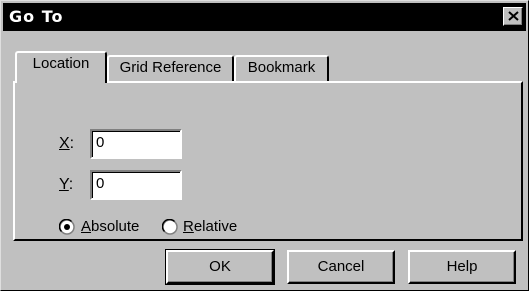 The width and height of the screenshot is (531, 293). I want to click on y-input: 0, so click(136, 185).